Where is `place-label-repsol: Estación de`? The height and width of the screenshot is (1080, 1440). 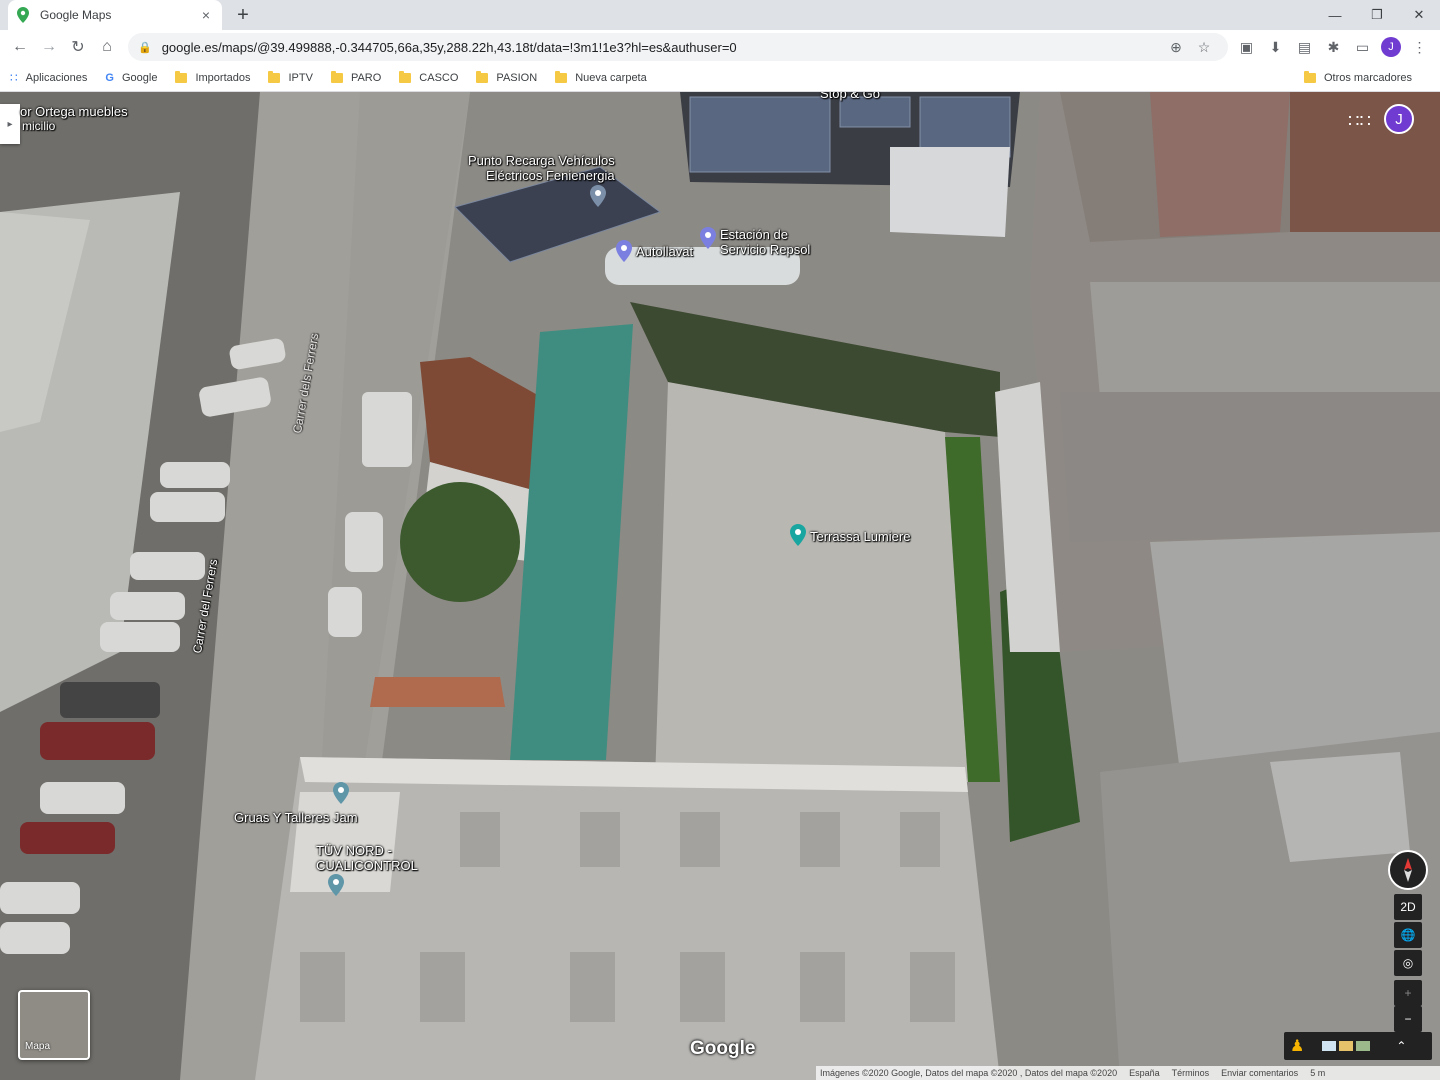 place-label-repsol: Estación de is located at coordinates (754, 234).